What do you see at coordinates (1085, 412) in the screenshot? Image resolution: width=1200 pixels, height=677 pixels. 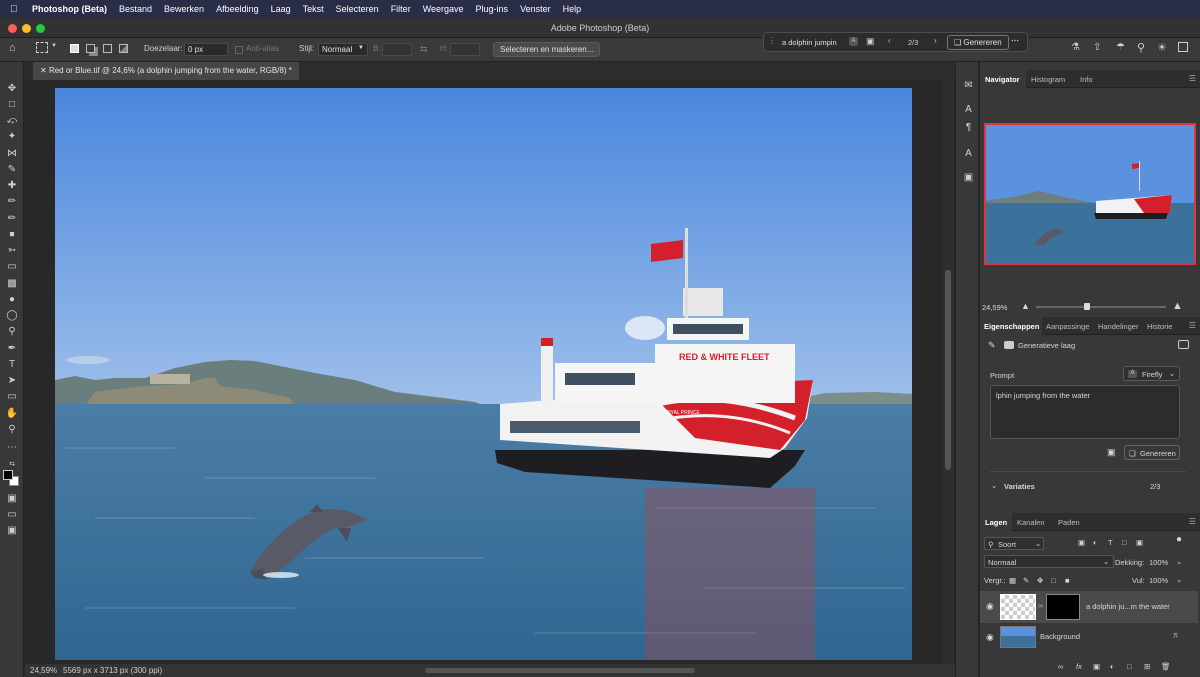 I see `prompt-textarea: lphin jumping from the water` at bounding box center [1085, 412].